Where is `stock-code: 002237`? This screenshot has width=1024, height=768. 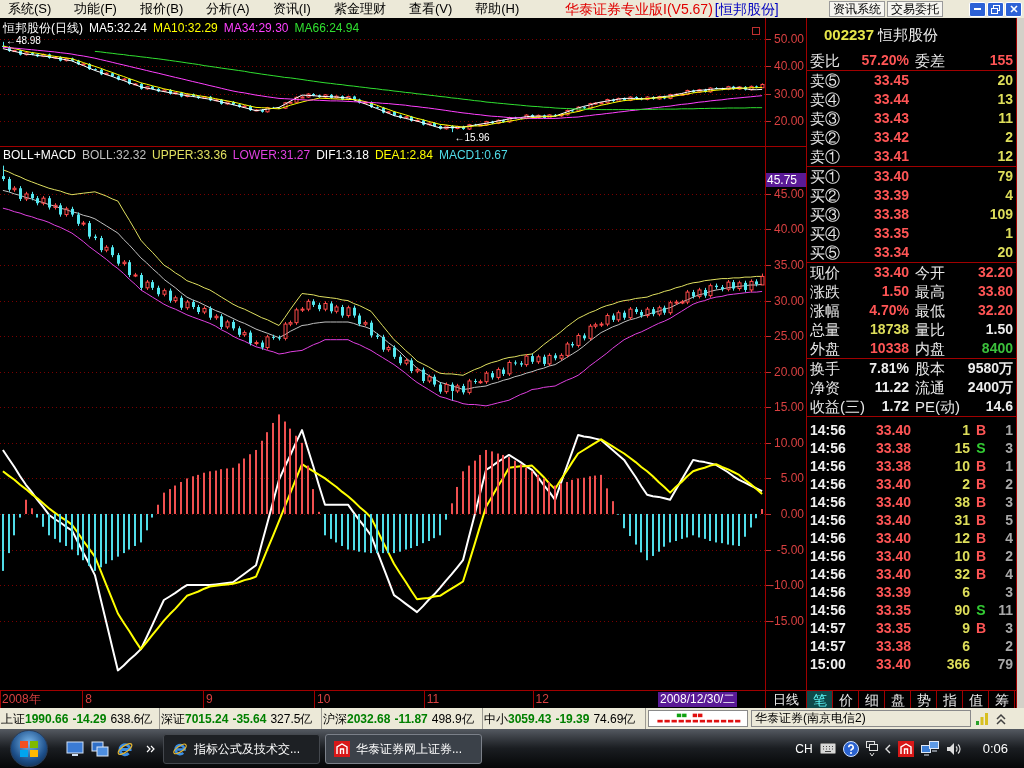 stock-code: 002237 is located at coordinates (849, 34).